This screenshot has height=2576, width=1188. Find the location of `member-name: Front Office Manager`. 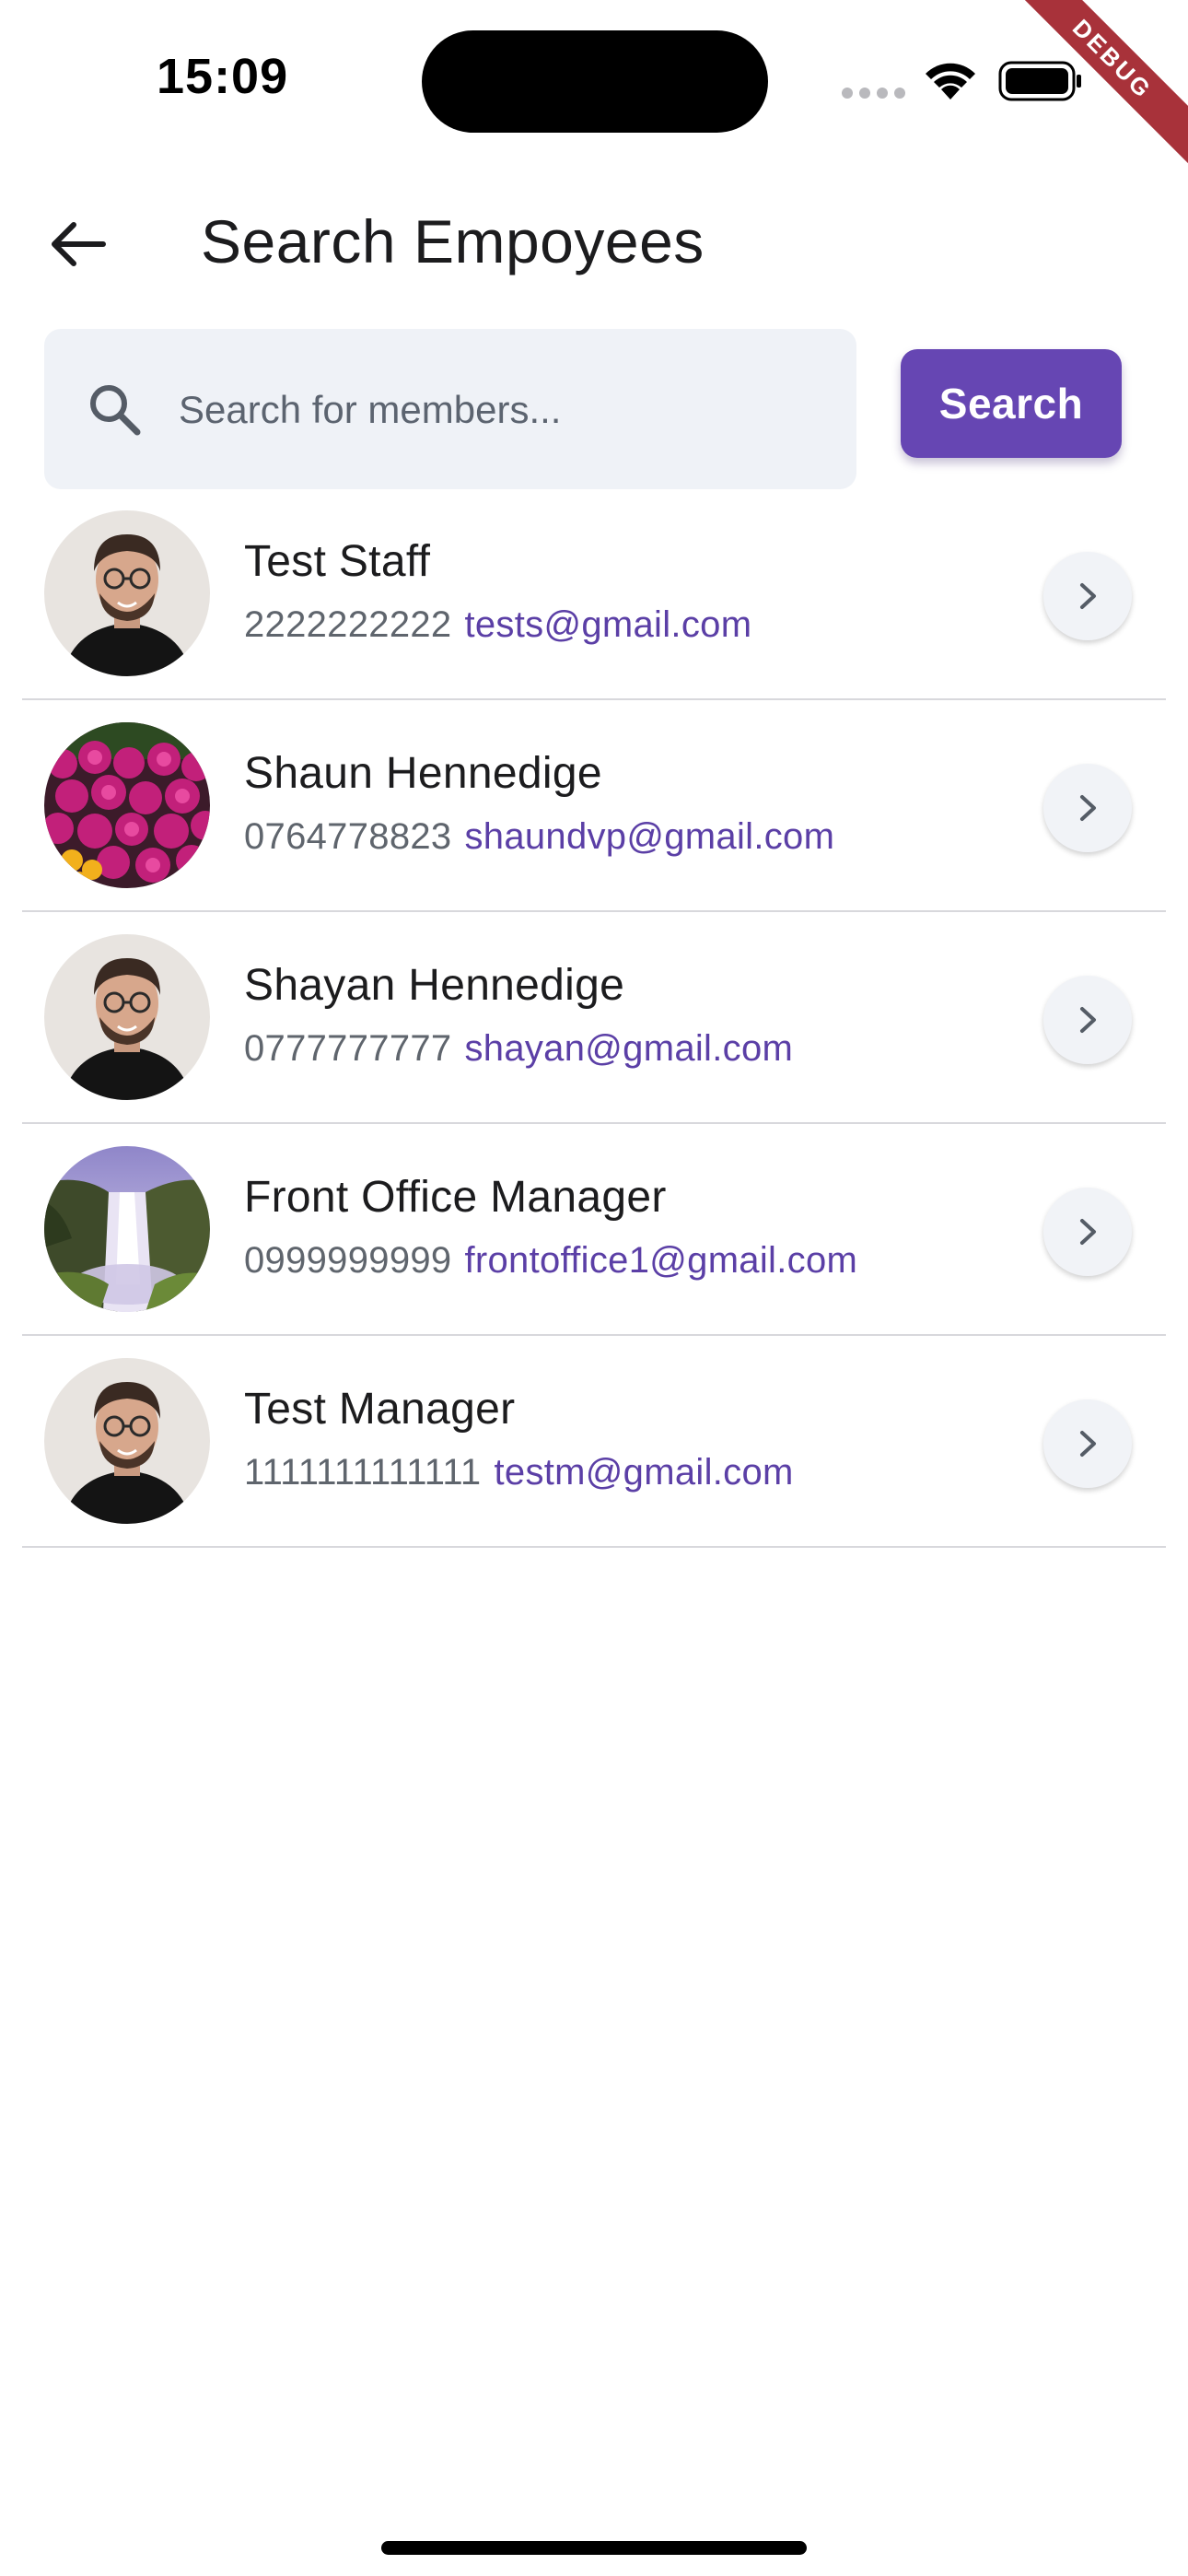

member-name: Front Office Manager is located at coordinates (455, 1197).